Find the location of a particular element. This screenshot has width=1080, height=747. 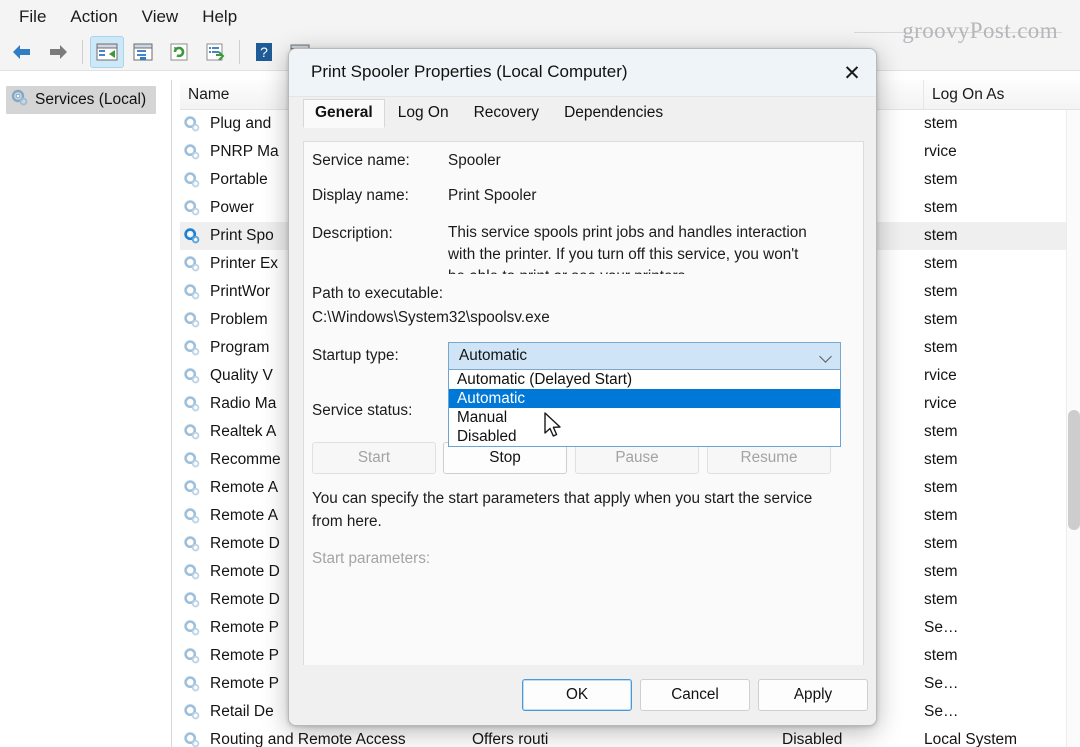

menu-item-help: Help is located at coordinates (219, 17).